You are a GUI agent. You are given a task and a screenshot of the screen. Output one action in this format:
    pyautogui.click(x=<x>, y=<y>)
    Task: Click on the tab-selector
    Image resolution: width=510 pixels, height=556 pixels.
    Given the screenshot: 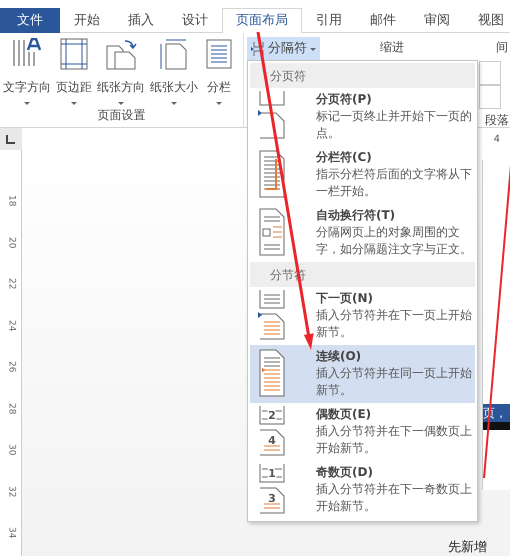 What is the action you would take?
    pyautogui.click(x=11, y=139)
    